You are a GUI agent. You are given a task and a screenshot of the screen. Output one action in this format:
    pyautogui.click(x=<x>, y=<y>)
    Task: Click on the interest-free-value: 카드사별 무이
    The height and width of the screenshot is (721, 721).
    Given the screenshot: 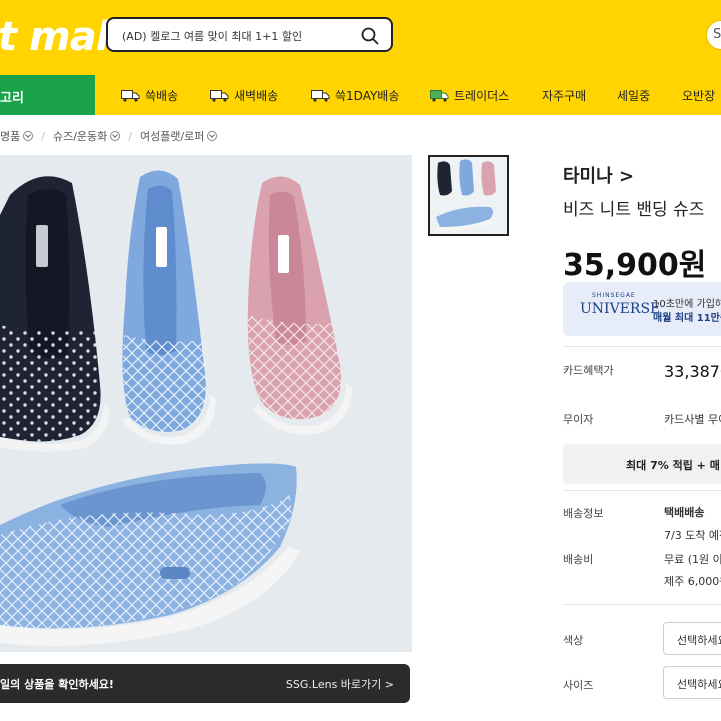 What is the action you would take?
    pyautogui.click(x=692, y=419)
    